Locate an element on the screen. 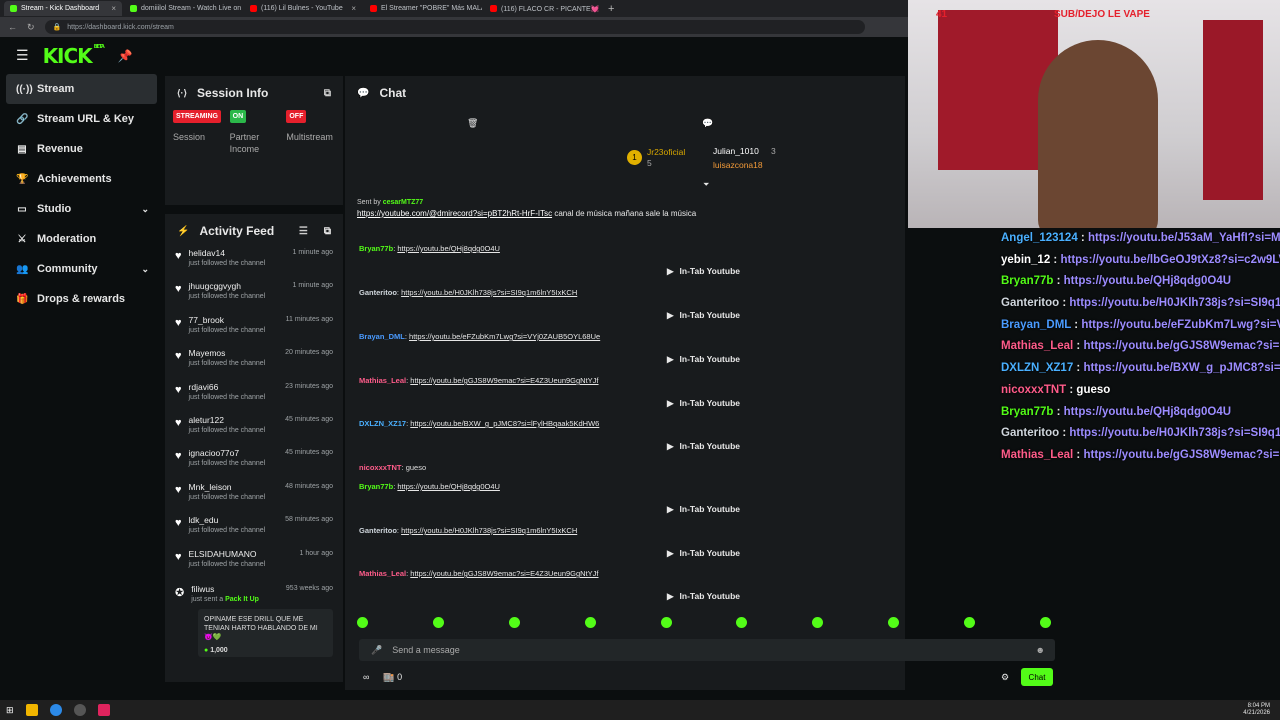 This screenshot has width=1280, height=720. windows-start-icon: ⊞ is located at coordinates (10, 710).